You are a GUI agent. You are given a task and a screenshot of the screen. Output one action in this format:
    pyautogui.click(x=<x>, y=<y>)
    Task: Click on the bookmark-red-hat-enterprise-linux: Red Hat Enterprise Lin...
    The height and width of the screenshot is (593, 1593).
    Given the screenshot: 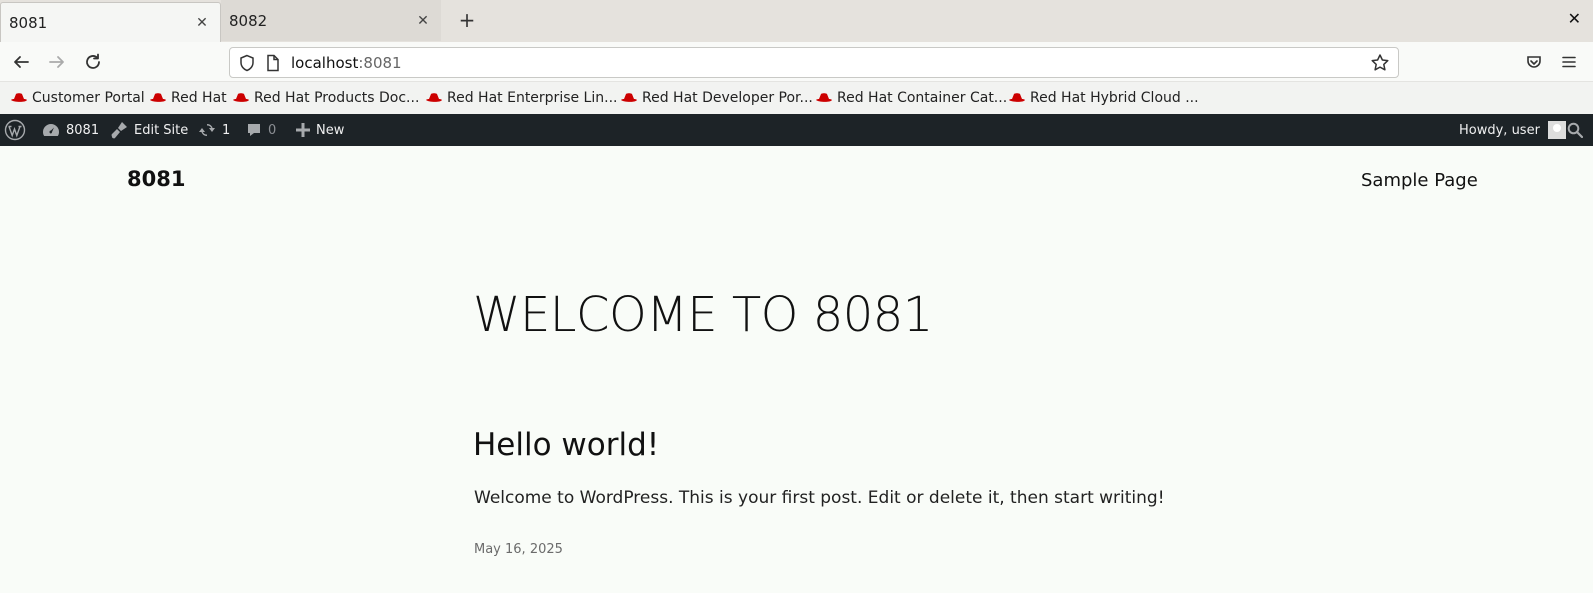 What is the action you would take?
    pyautogui.click(x=521, y=98)
    